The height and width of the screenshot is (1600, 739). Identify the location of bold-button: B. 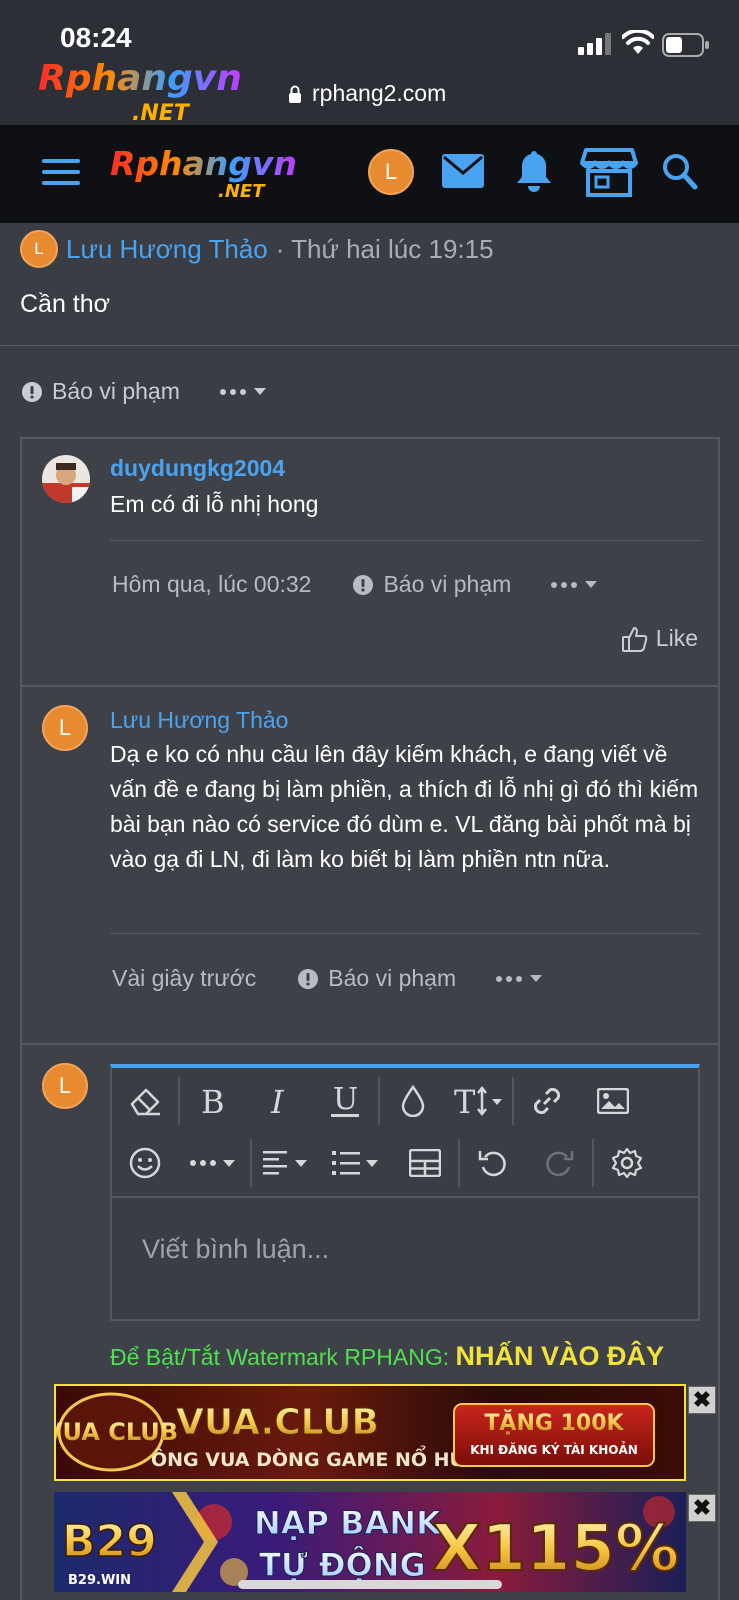
(213, 1101).